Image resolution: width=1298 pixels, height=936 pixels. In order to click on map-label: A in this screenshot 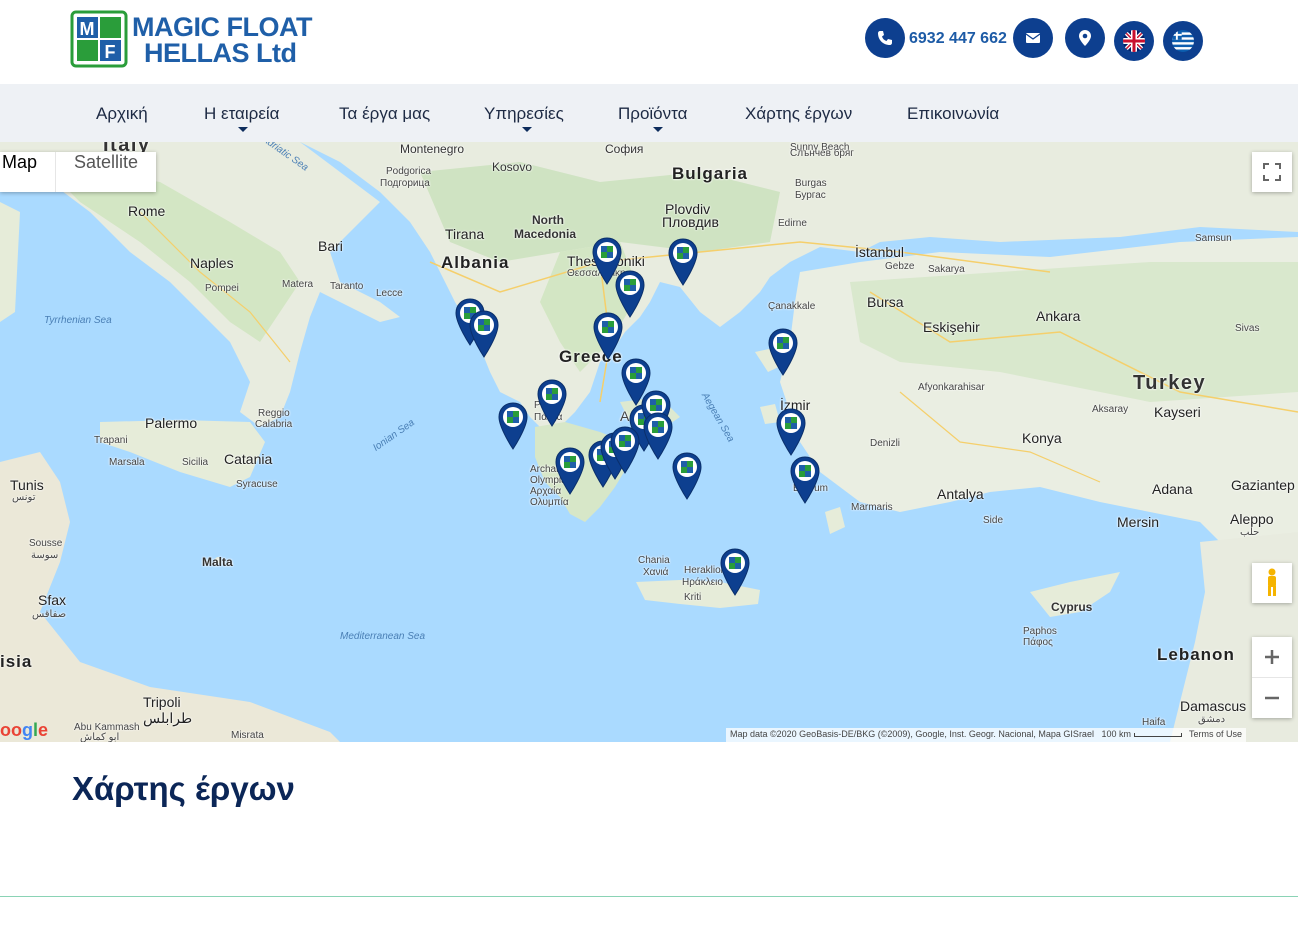, I will do `click(625, 416)`.